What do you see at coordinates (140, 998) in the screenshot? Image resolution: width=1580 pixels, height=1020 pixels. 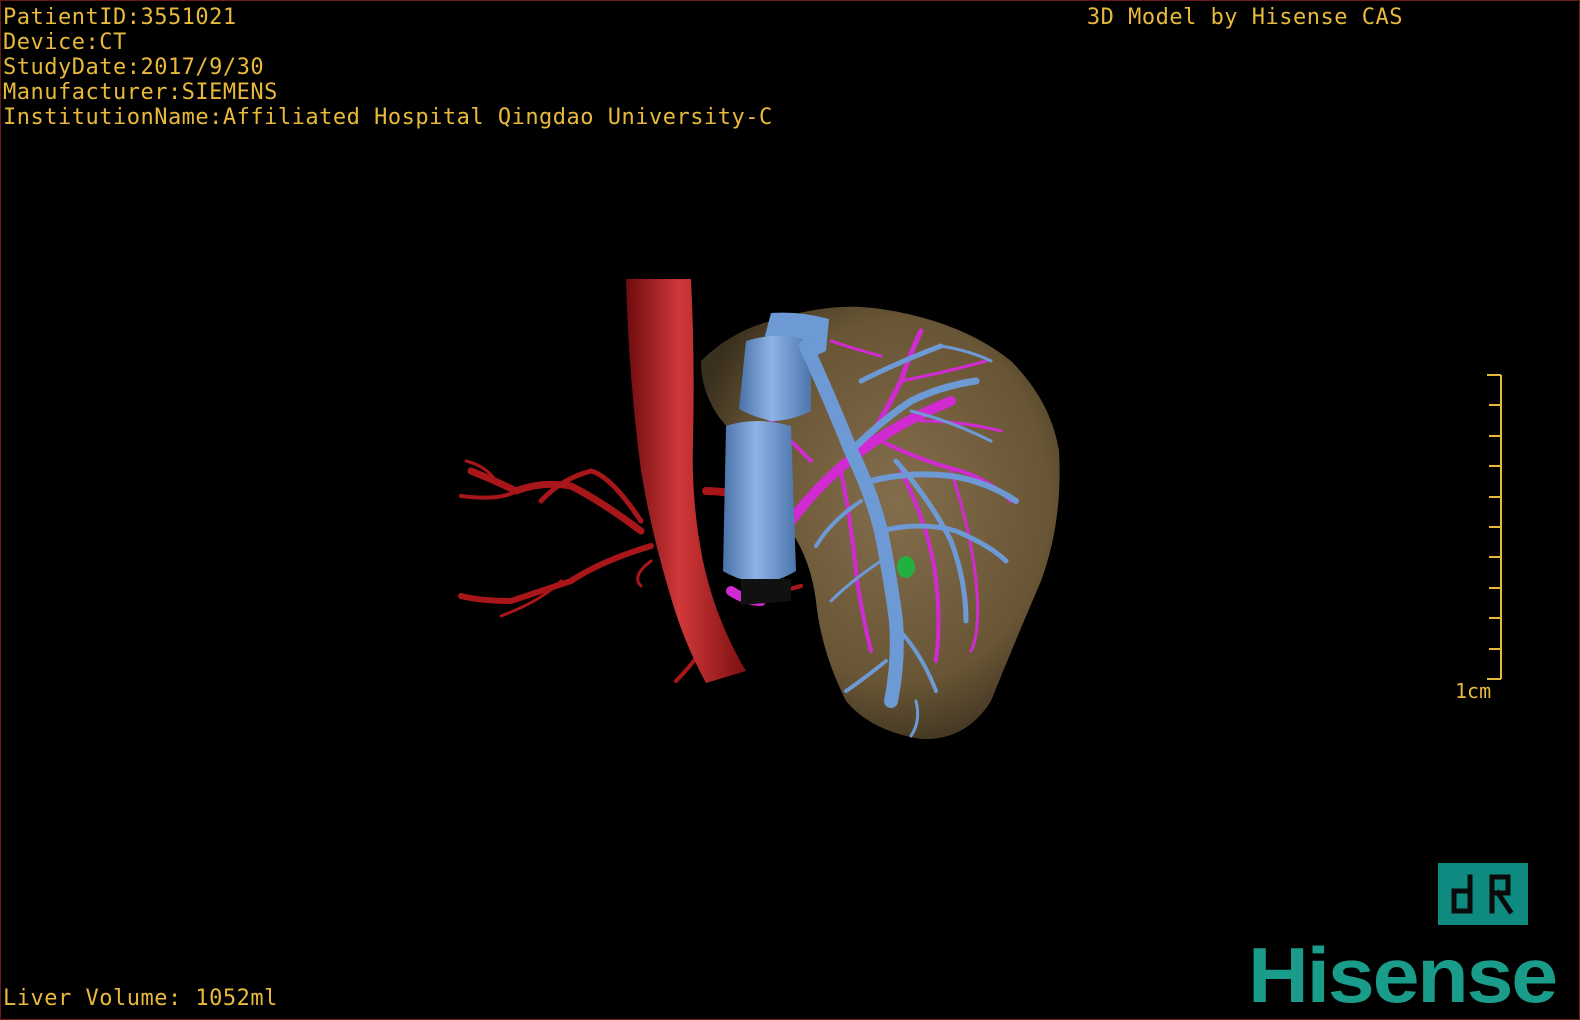 I see `liver-volume: Liver Volume: 1052ml` at bounding box center [140, 998].